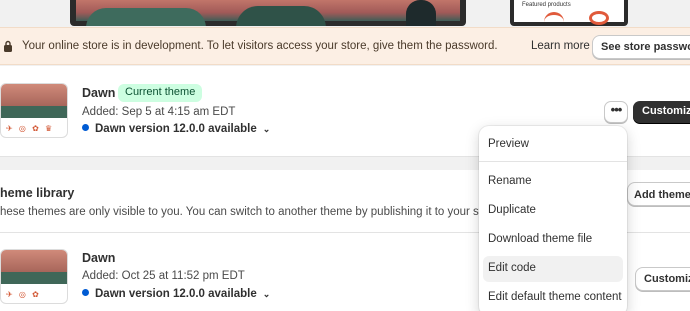  I want to click on desktop-preview-image, so click(268, 13).